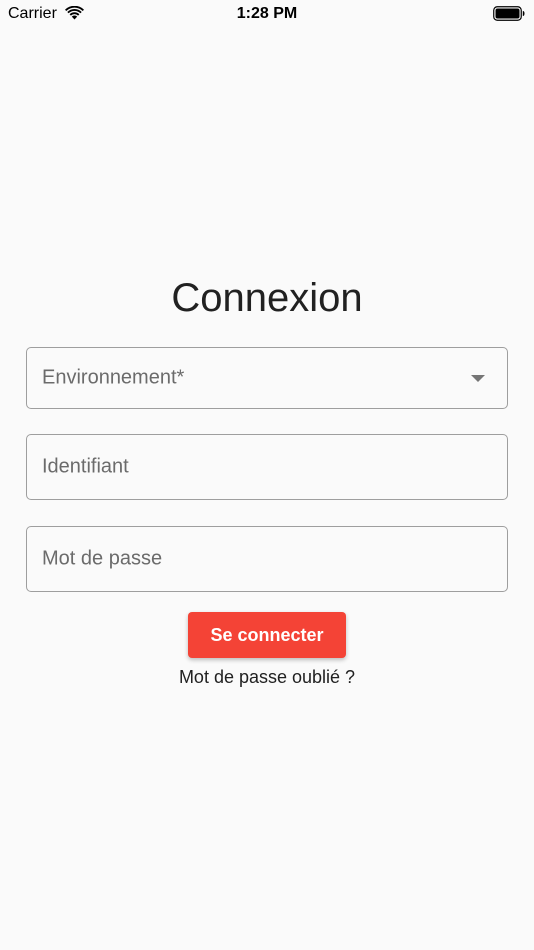 The height and width of the screenshot is (950, 534). Describe the element at coordinates (267, 677) in the screenshot. I see `forgot-password-link: Mot de passe oublié ?` at that location.